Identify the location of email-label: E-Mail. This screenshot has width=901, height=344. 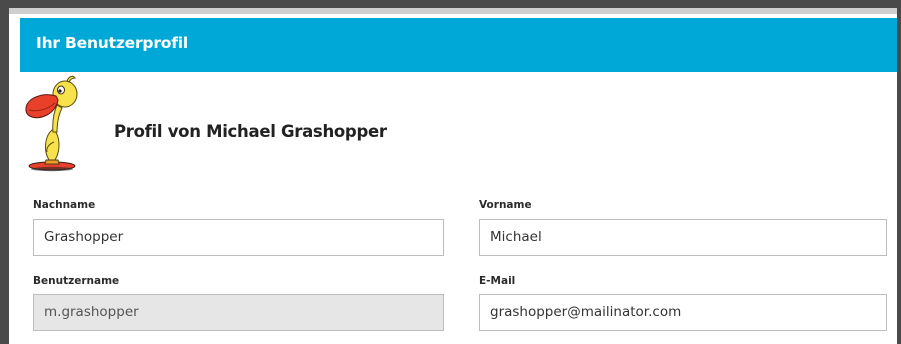
(497, 281).